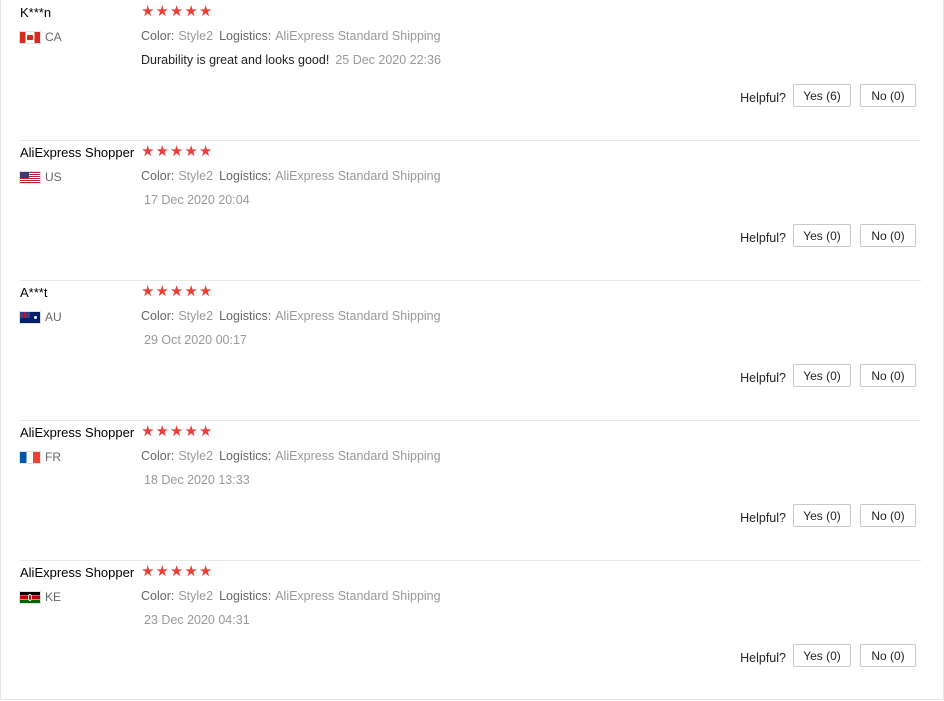 The height and width of the screenshot is (701, 944). What do you see at coordinates (41, 317) in the screenshot?
I see `reviewer-country: AU` at bounding box center [41, 317].